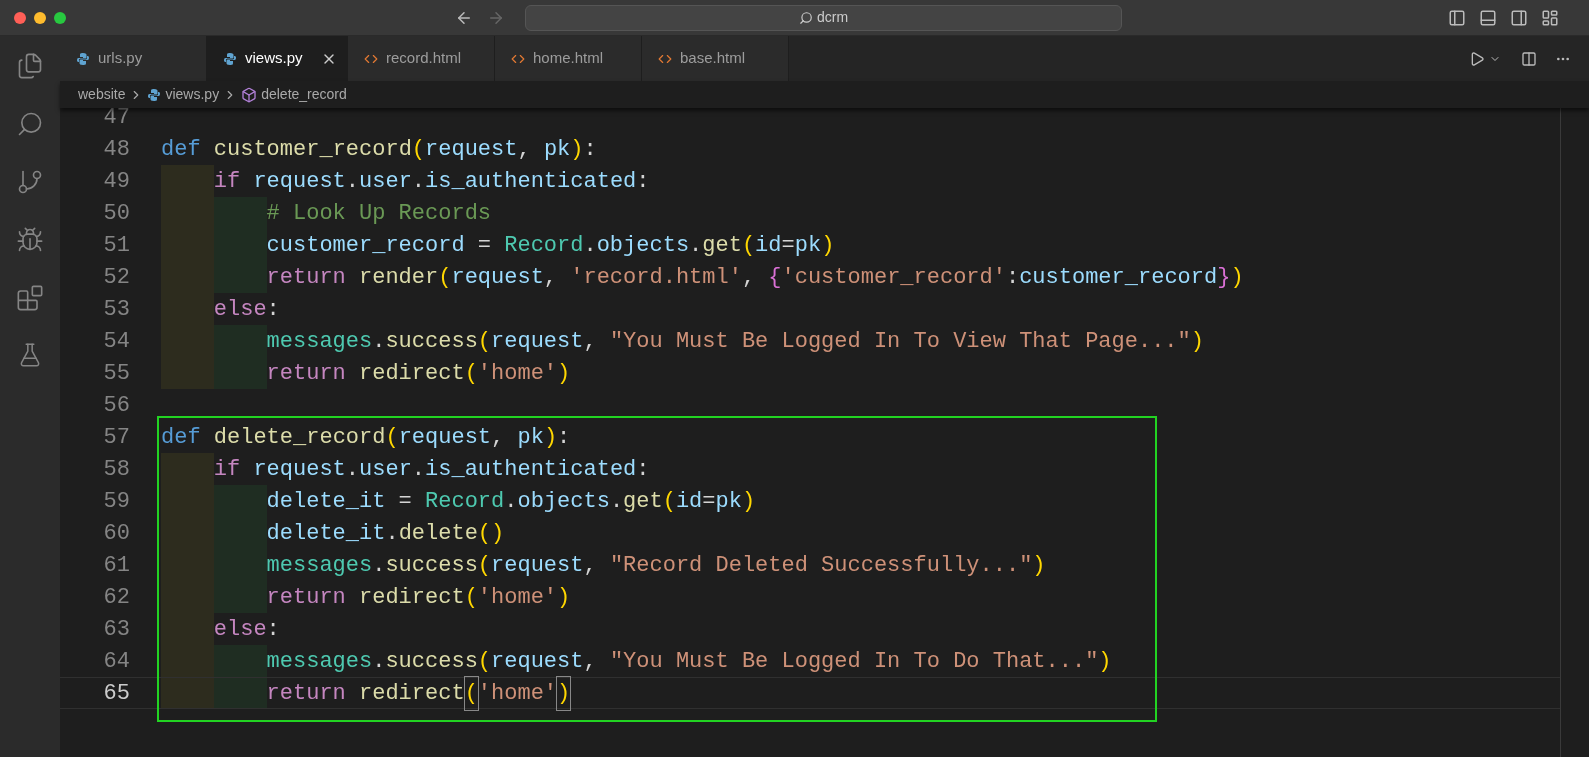  I want to click on editor-tab: home.html, so click(568, 58).